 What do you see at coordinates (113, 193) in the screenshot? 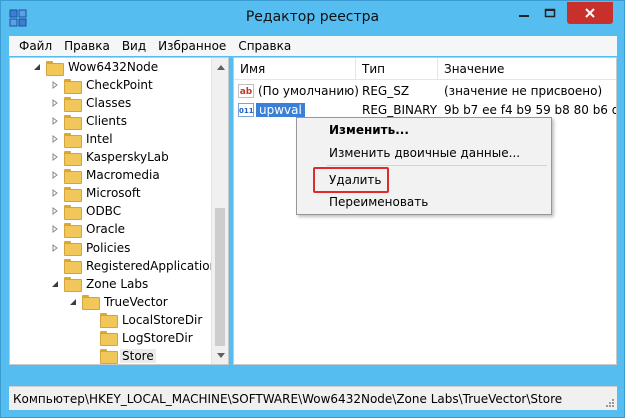
I see `tree-item-label: Microsoft` at bounding box center [113, 193].